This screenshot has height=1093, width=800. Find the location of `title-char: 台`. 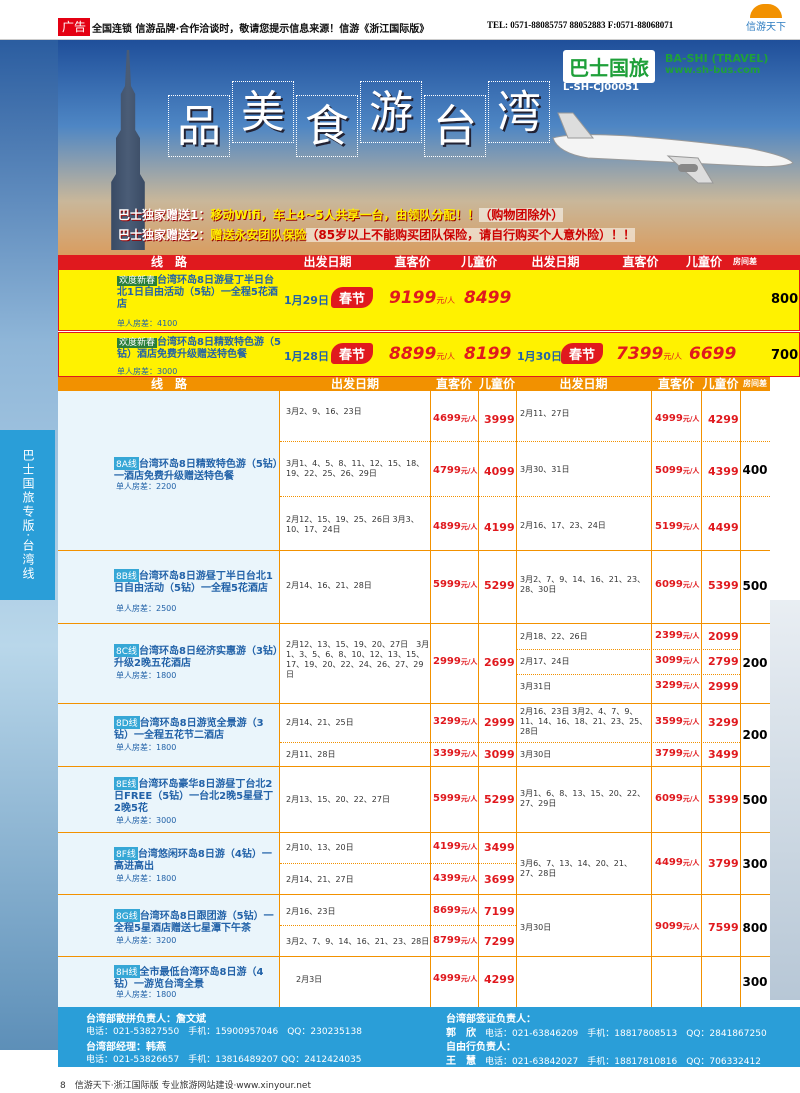

title-char: 台 is located at coordinates (455, 126).